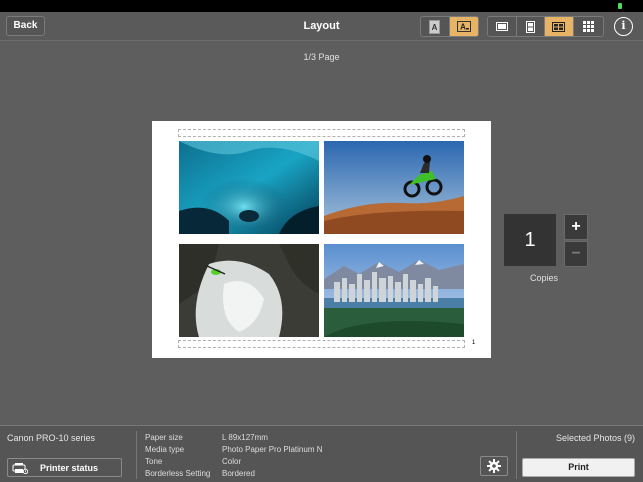 The width and height of the screenshot is (643, 482). I want to click on setting-key: Tone, so click(154, 461).